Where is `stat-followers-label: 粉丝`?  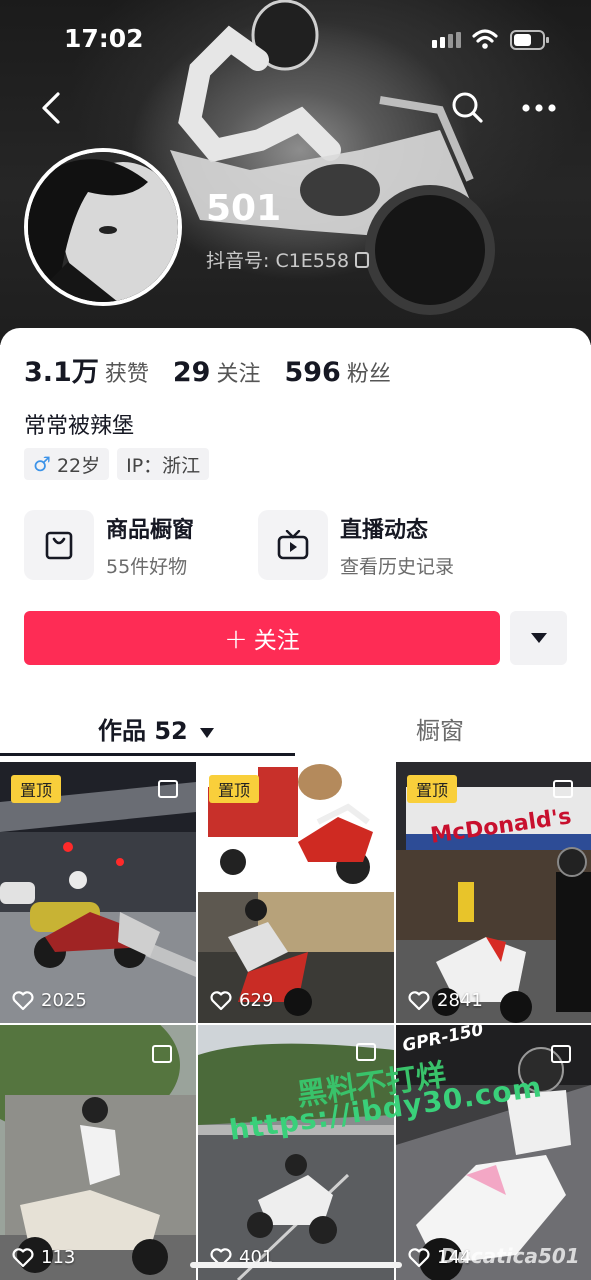
stat-followers-label: 粉丝 is located at coordinates (368, 374).